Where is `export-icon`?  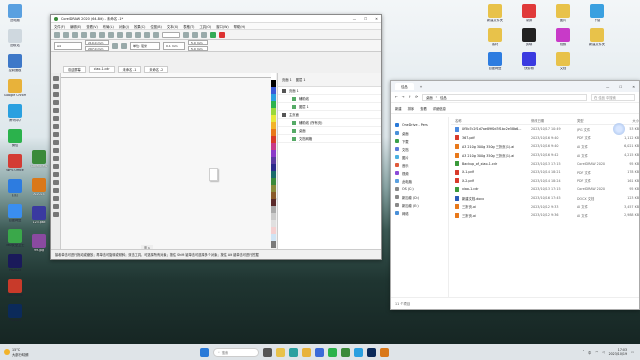
export-icon is located at coordinates (147, 34).